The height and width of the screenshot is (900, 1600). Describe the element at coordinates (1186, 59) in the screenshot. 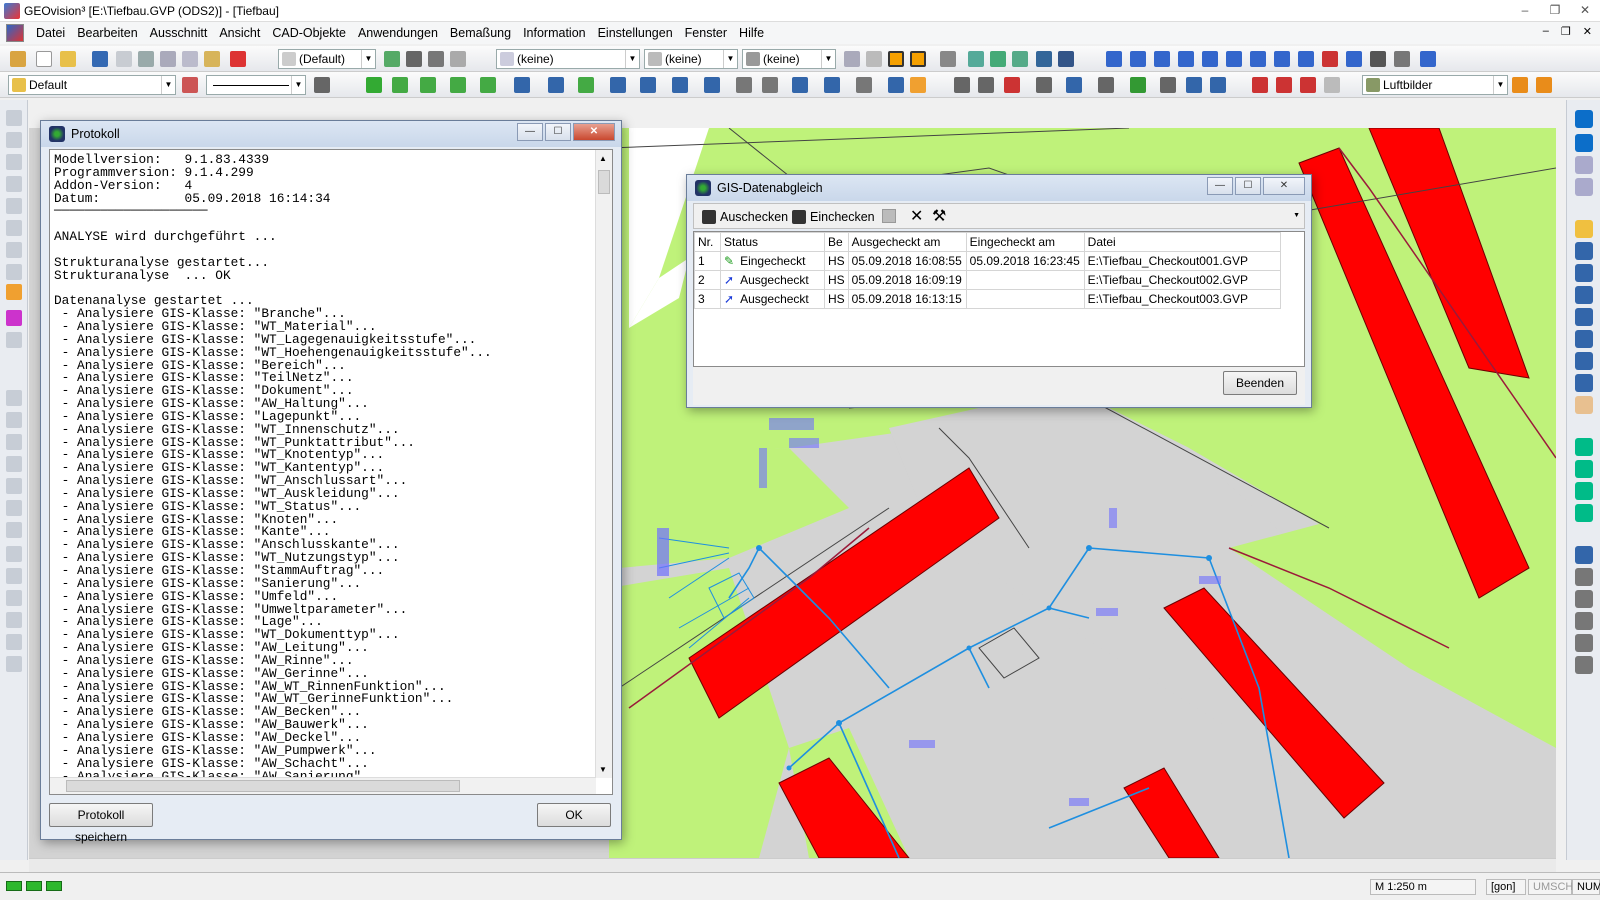

I see `info4-icon` at that location.